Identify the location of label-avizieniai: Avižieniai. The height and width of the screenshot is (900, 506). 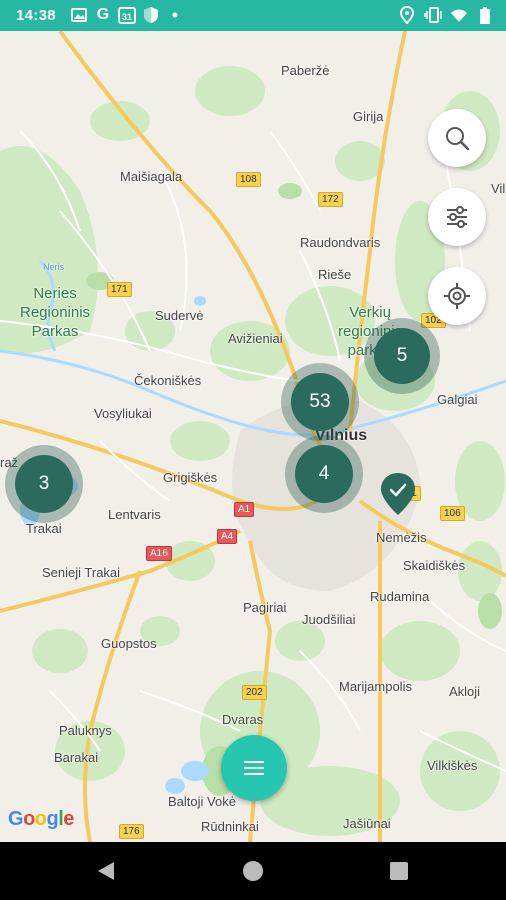
(255, 338).